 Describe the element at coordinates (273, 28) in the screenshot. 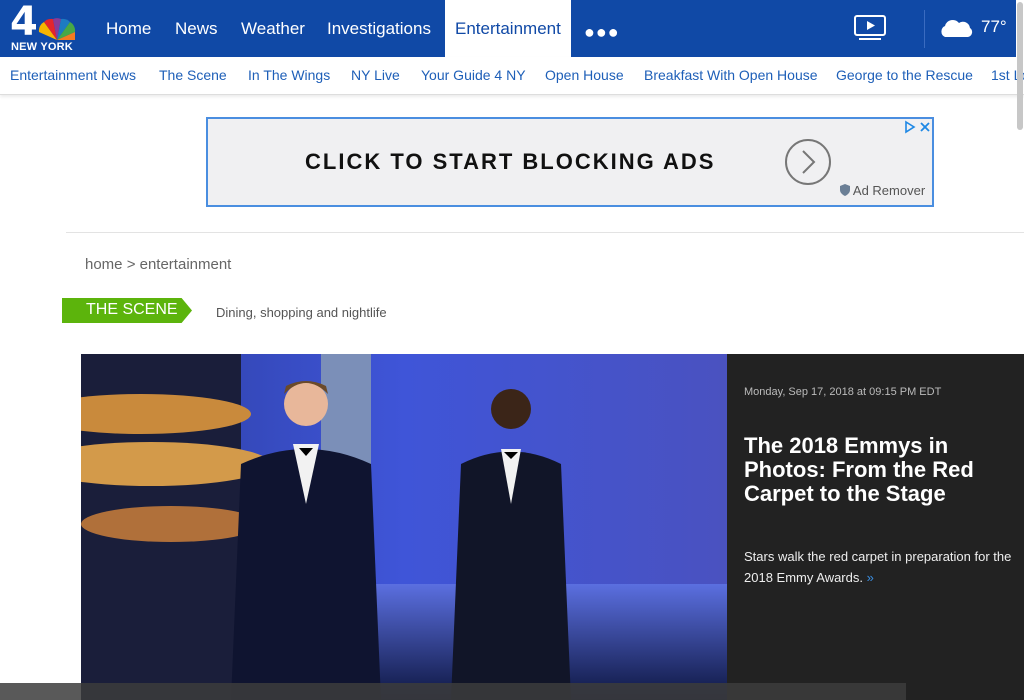

I see `nav-weather: Weather` at that location.